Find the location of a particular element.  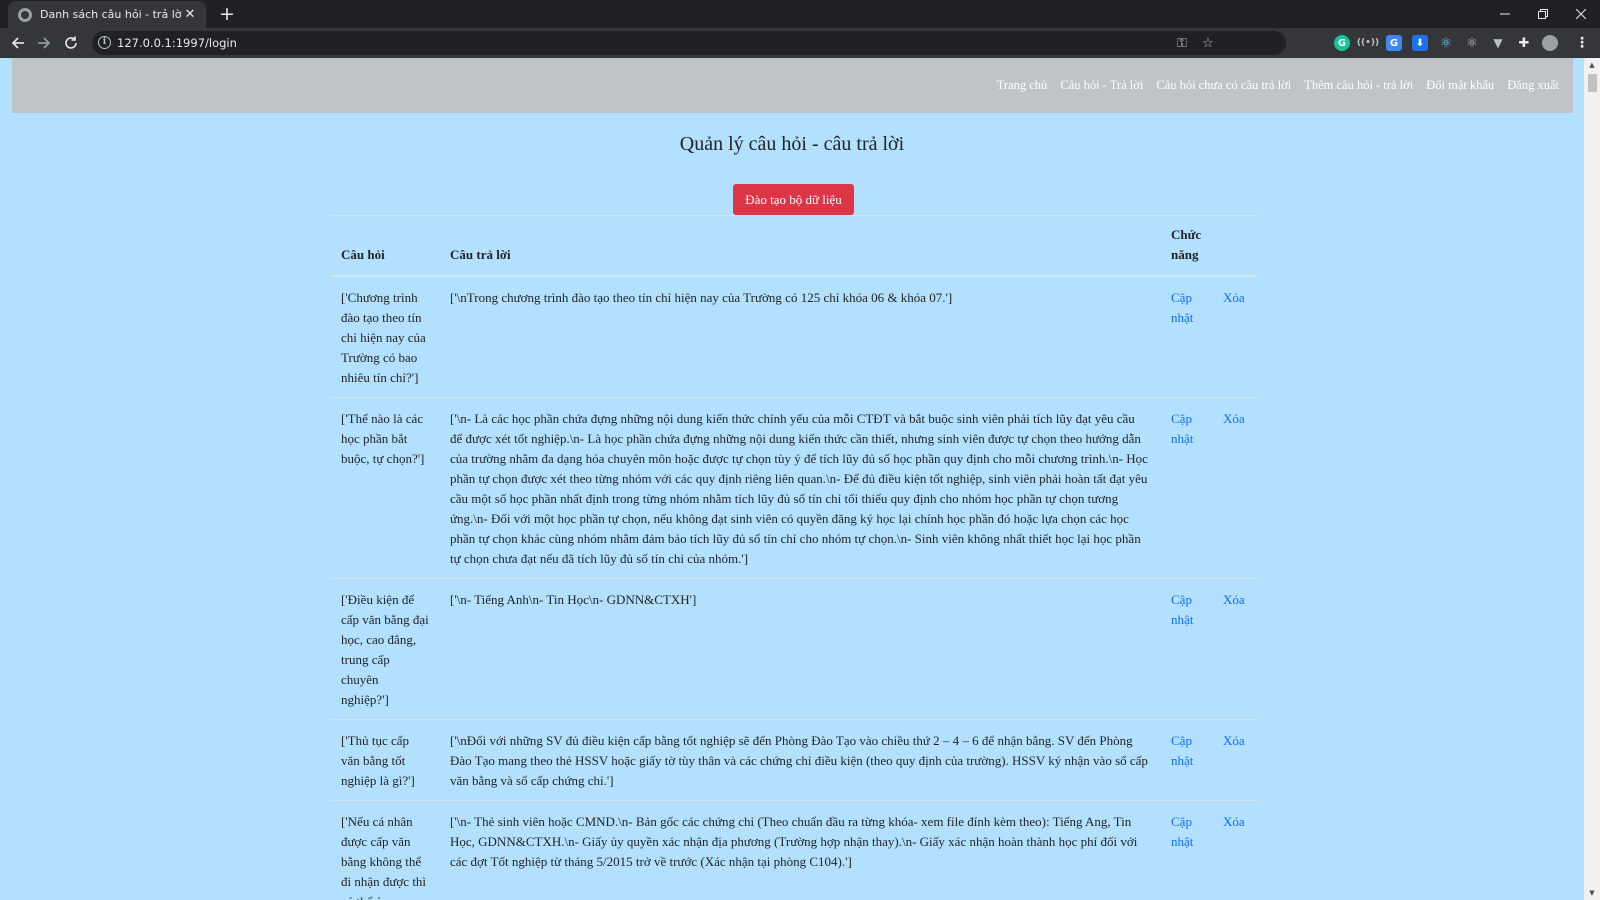

restore-icon is located at coordinates (1543, 14).